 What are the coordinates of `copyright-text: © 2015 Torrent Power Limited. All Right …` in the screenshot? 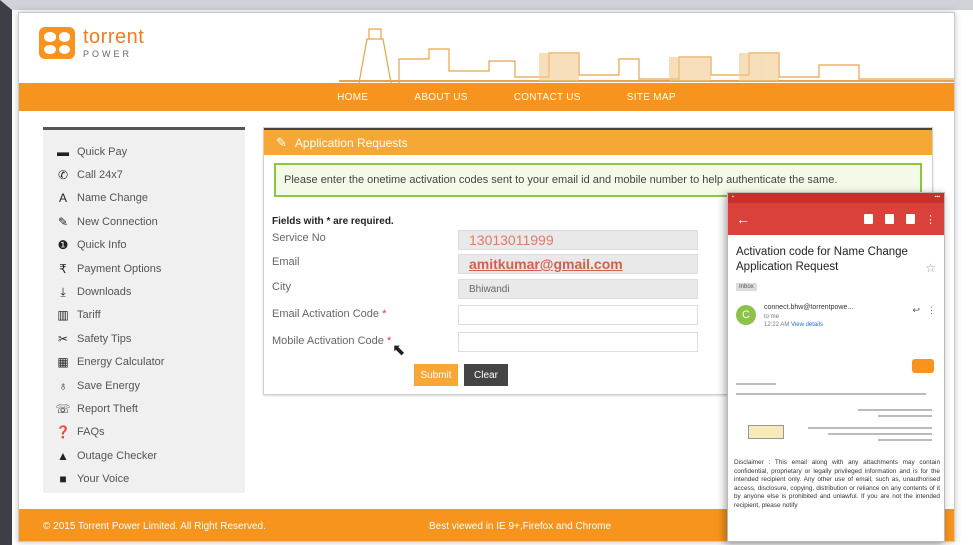 It's located at (154, 526).